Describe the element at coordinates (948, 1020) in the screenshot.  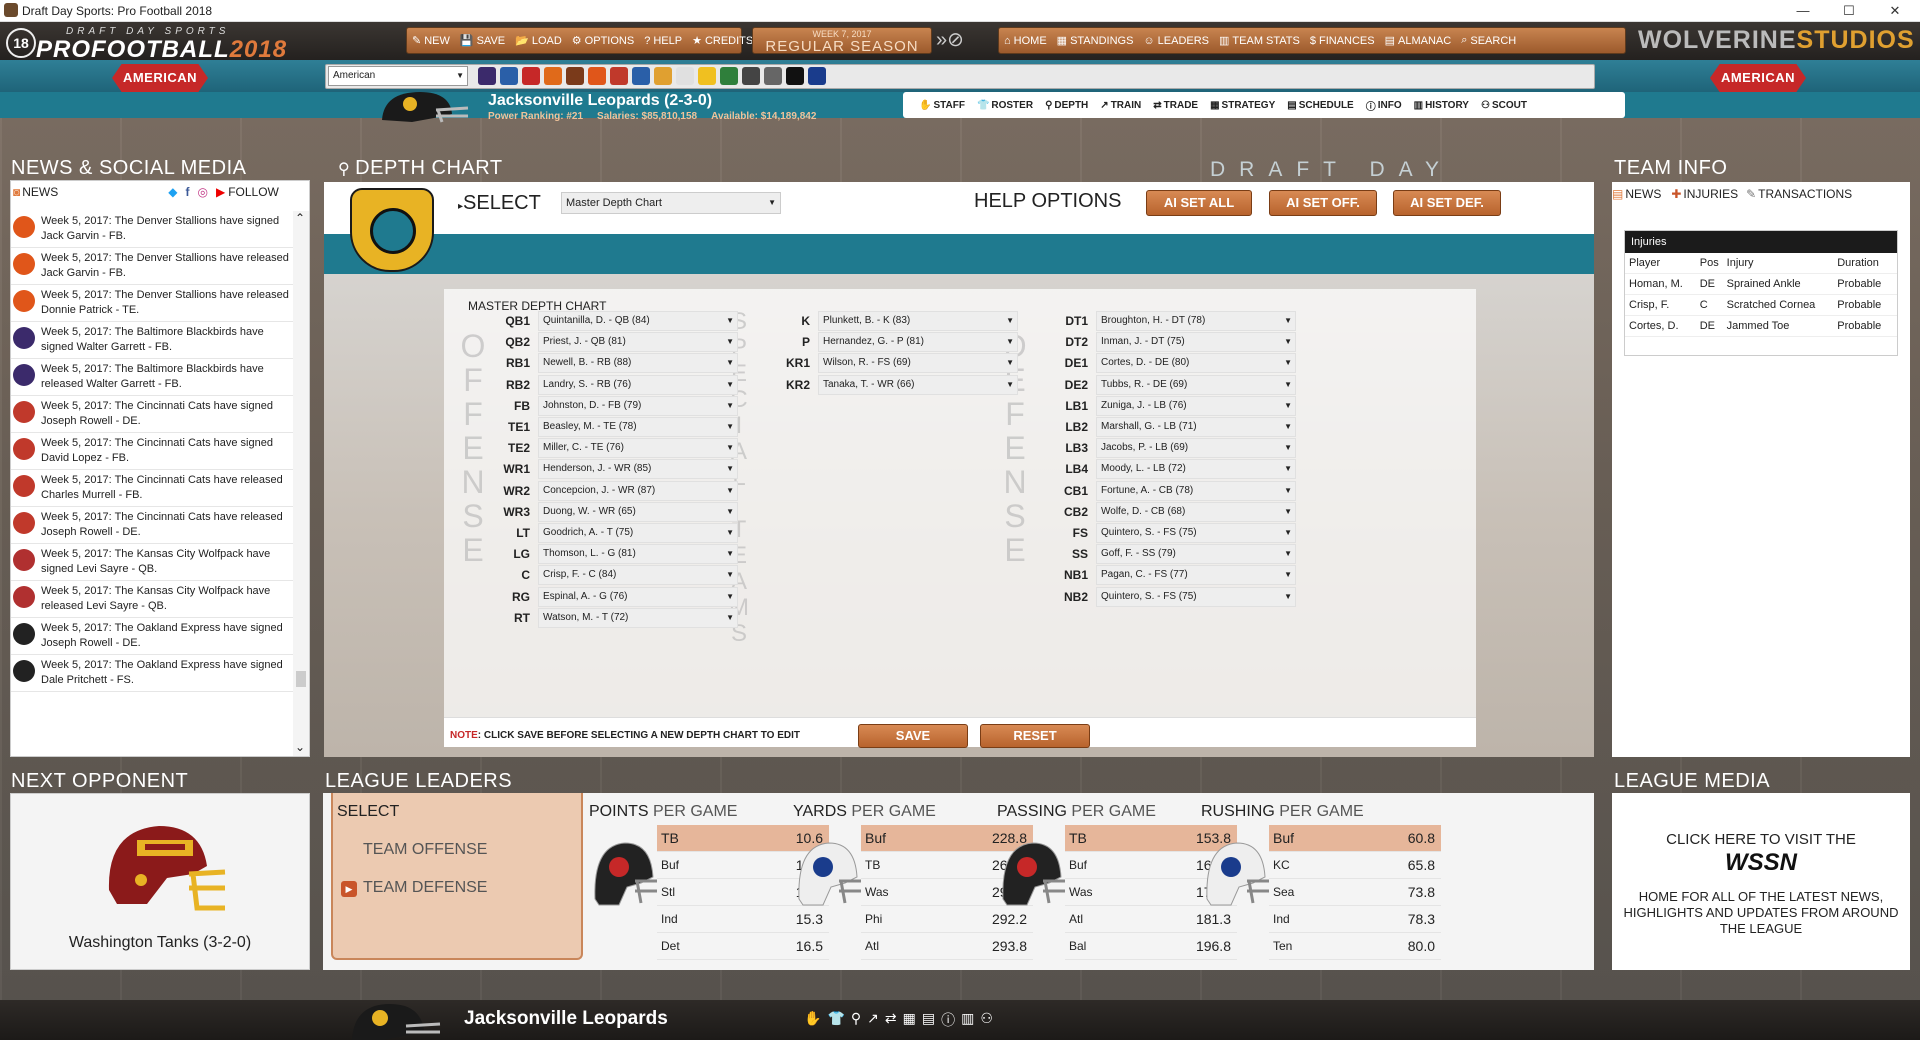
I see `bottom-nav-info-icon: ⓘ` at that location.